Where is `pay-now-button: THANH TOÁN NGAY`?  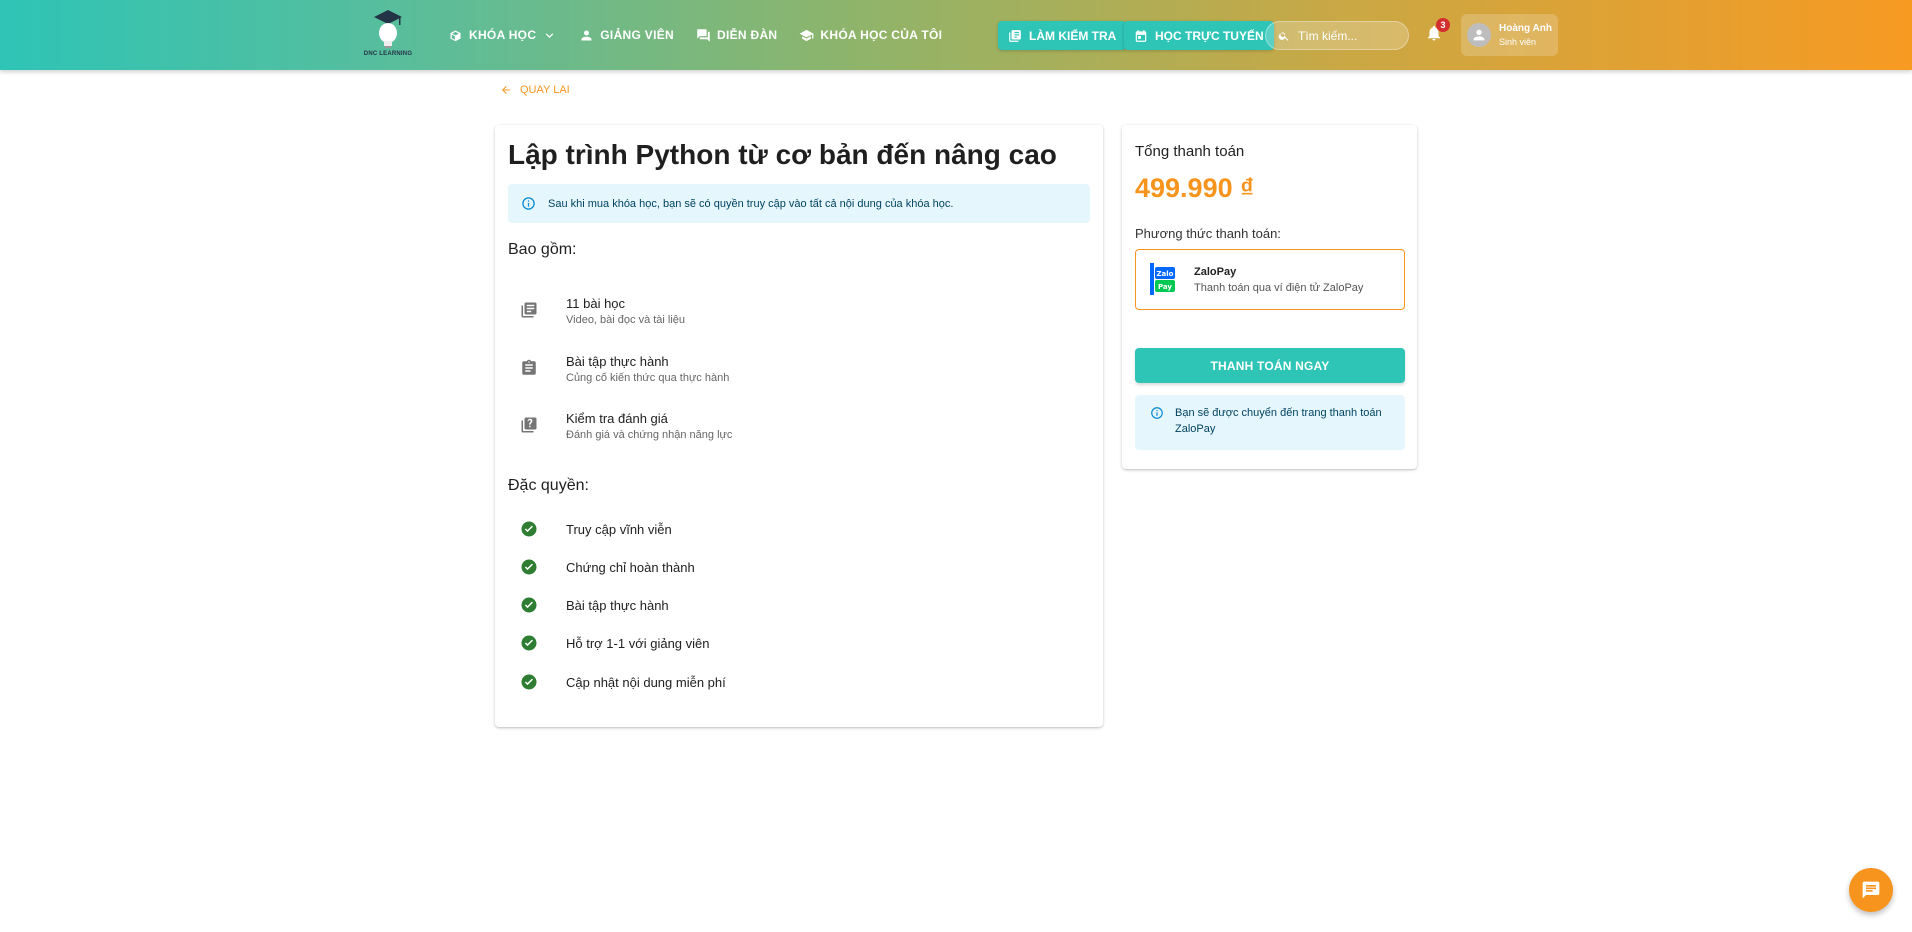 pay-now-button: THANH TOÁN NGAY is located at coordinates (1270, 365).